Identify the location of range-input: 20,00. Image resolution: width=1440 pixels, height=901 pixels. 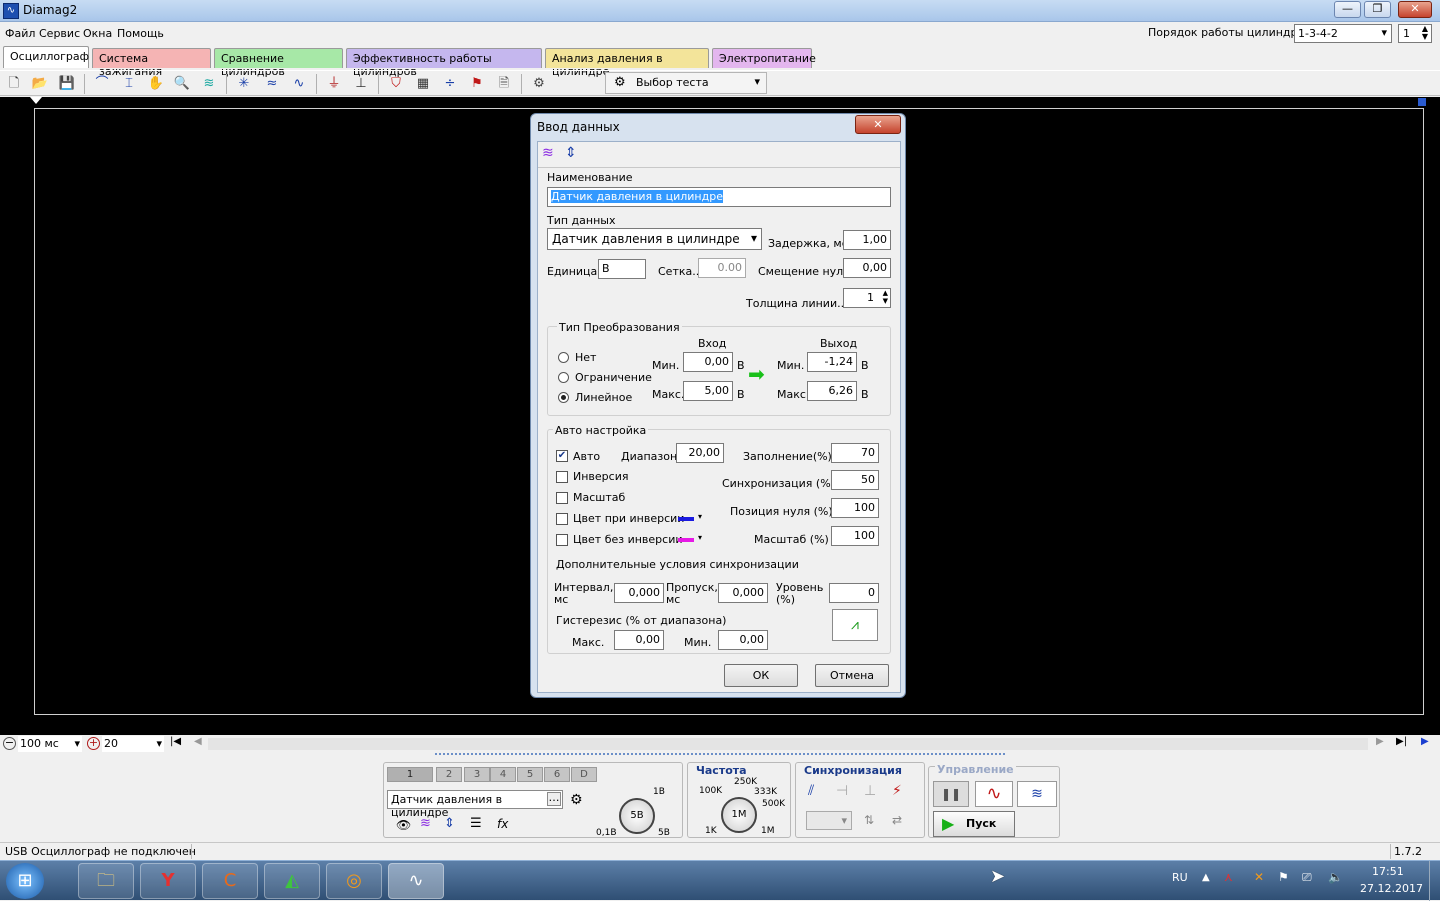
(700, 453).